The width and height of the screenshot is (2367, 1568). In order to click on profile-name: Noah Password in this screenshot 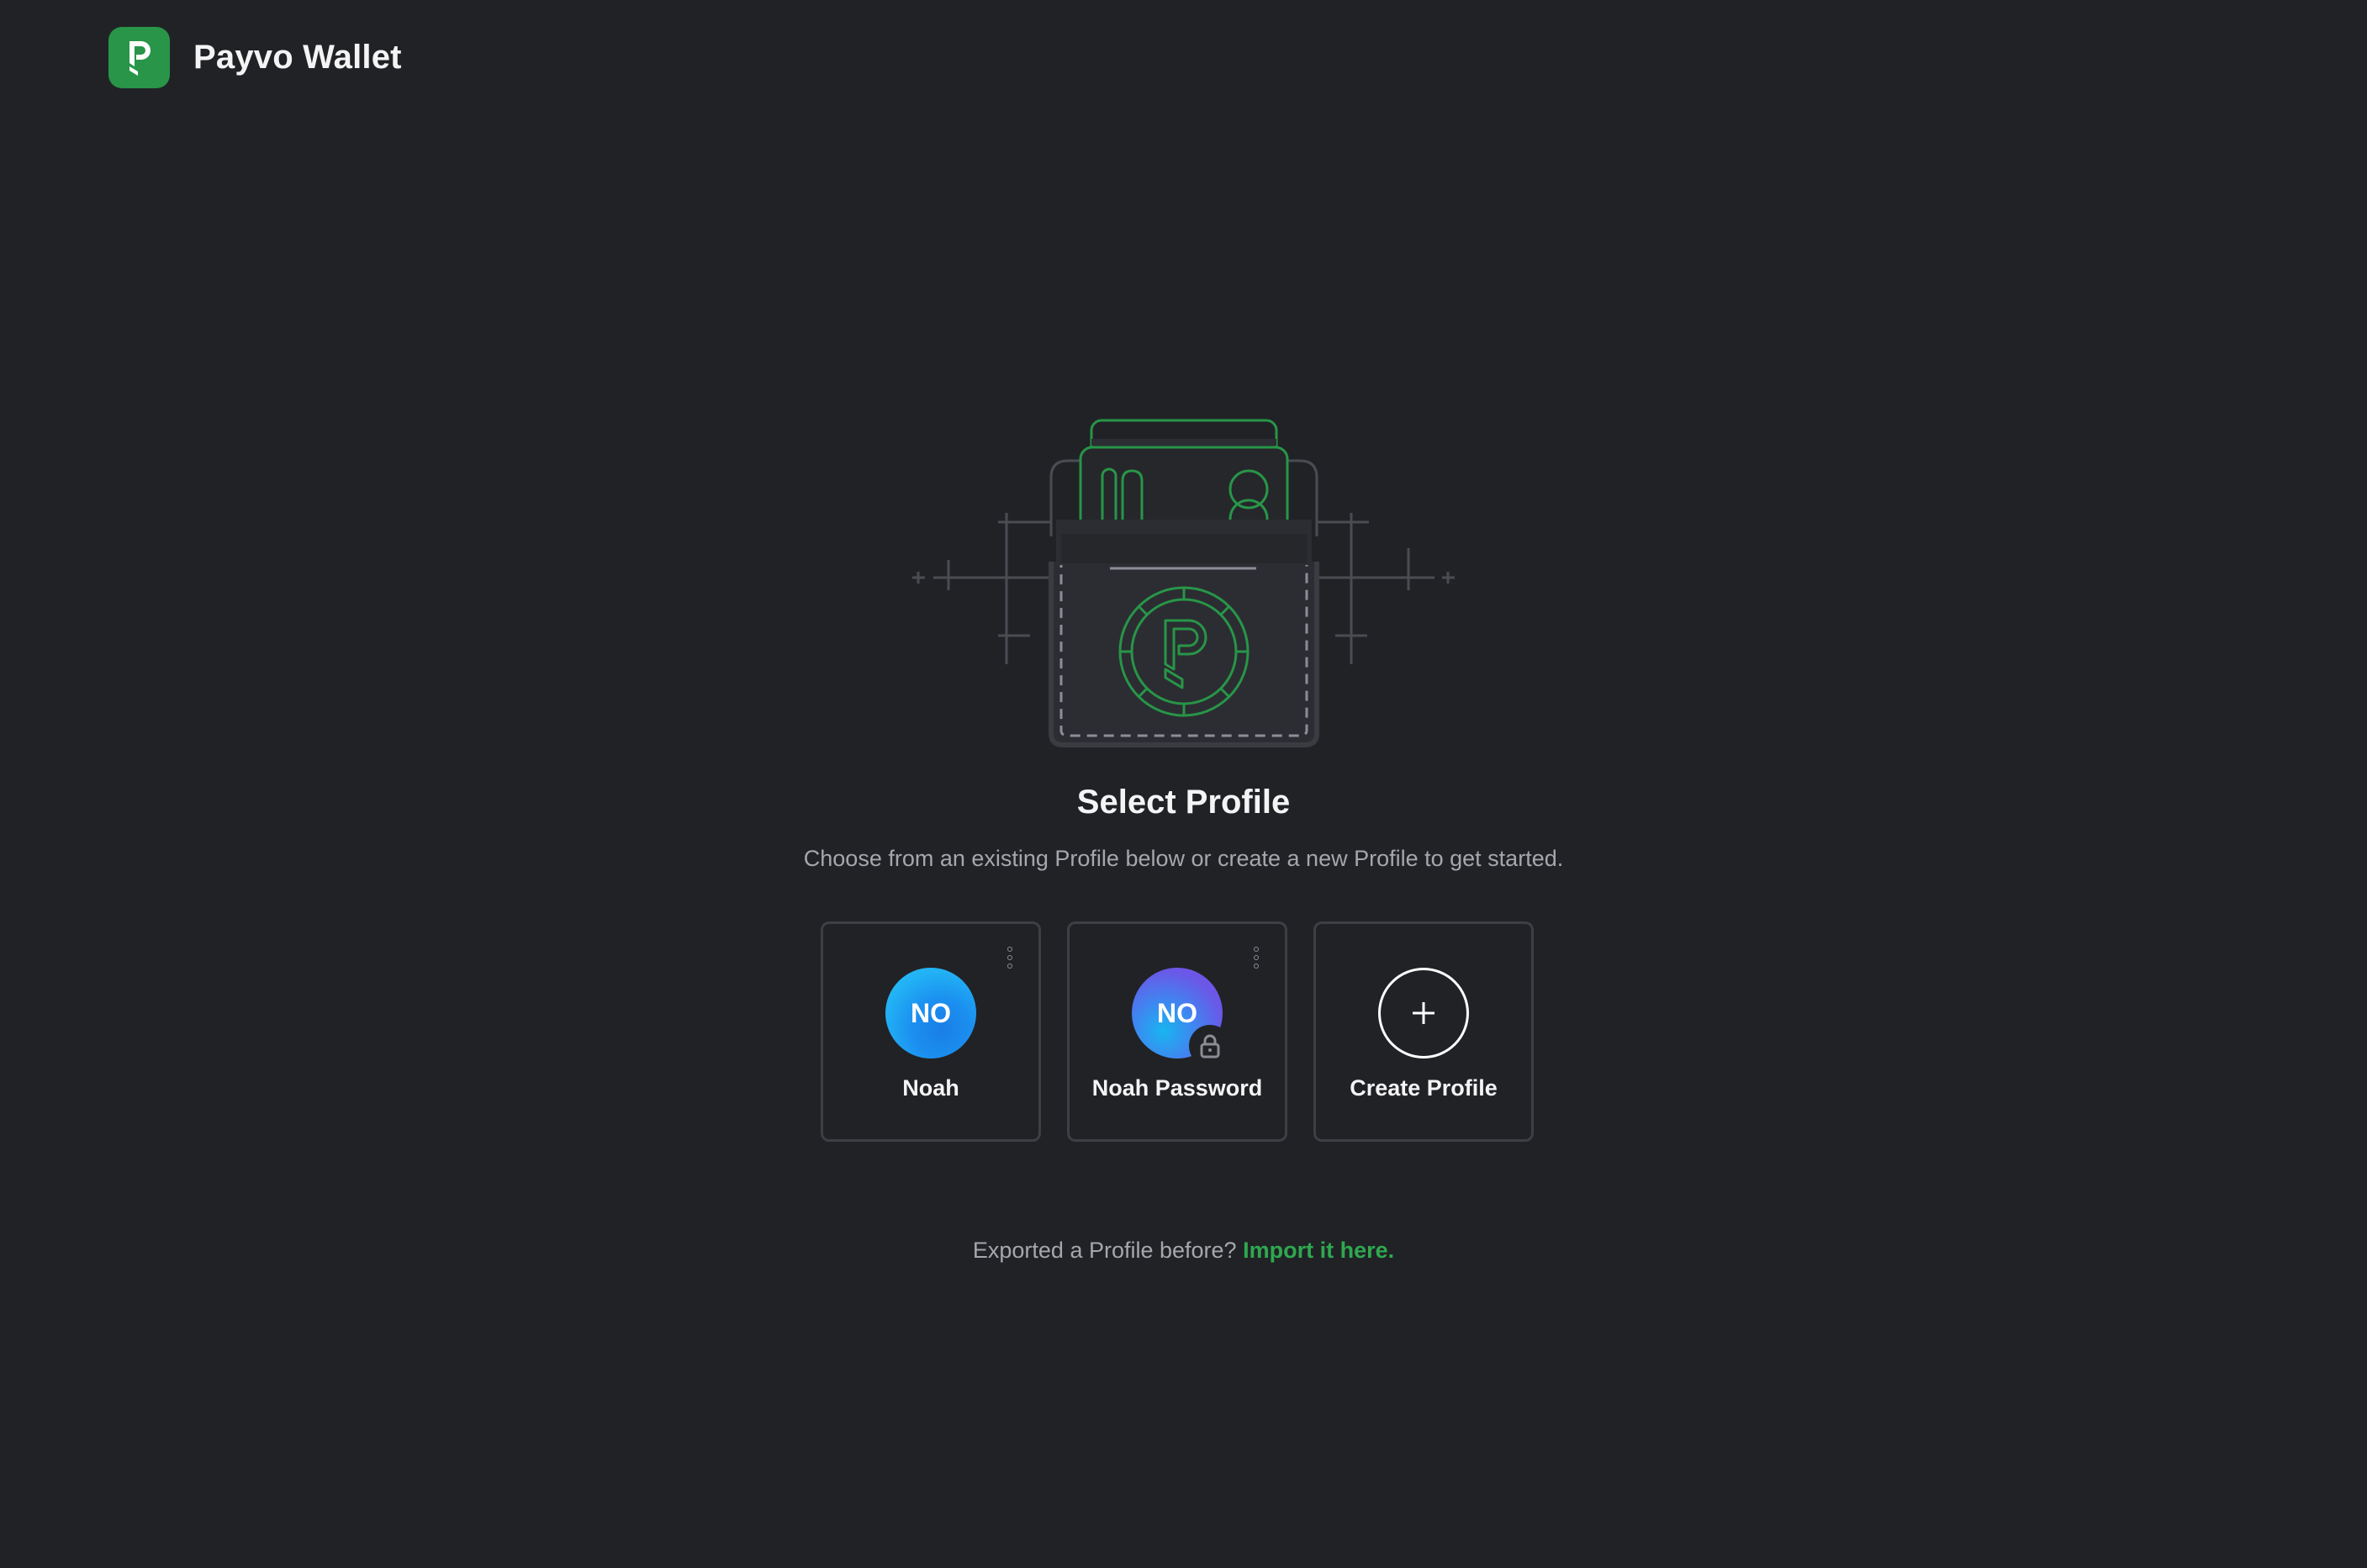, I will do `click(1177, 1088)`.